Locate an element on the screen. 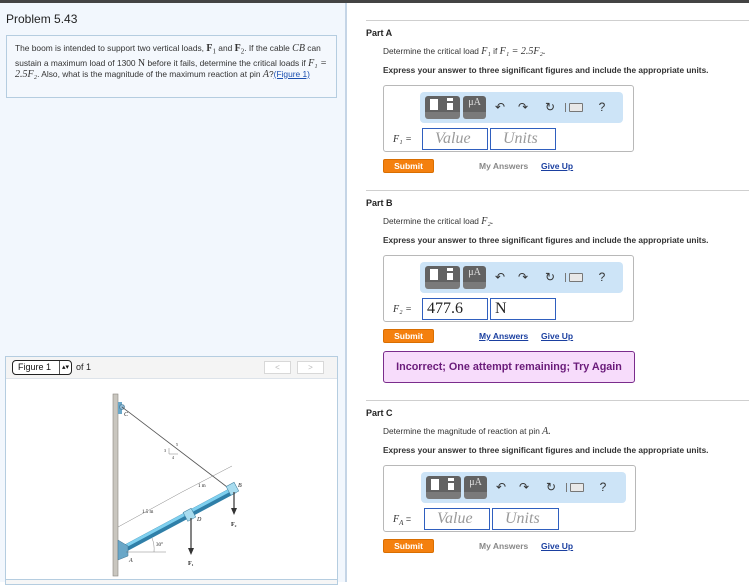 The width and height of the screenshot is (749, 585). label-eq: = is located at coordinates (407, 519).